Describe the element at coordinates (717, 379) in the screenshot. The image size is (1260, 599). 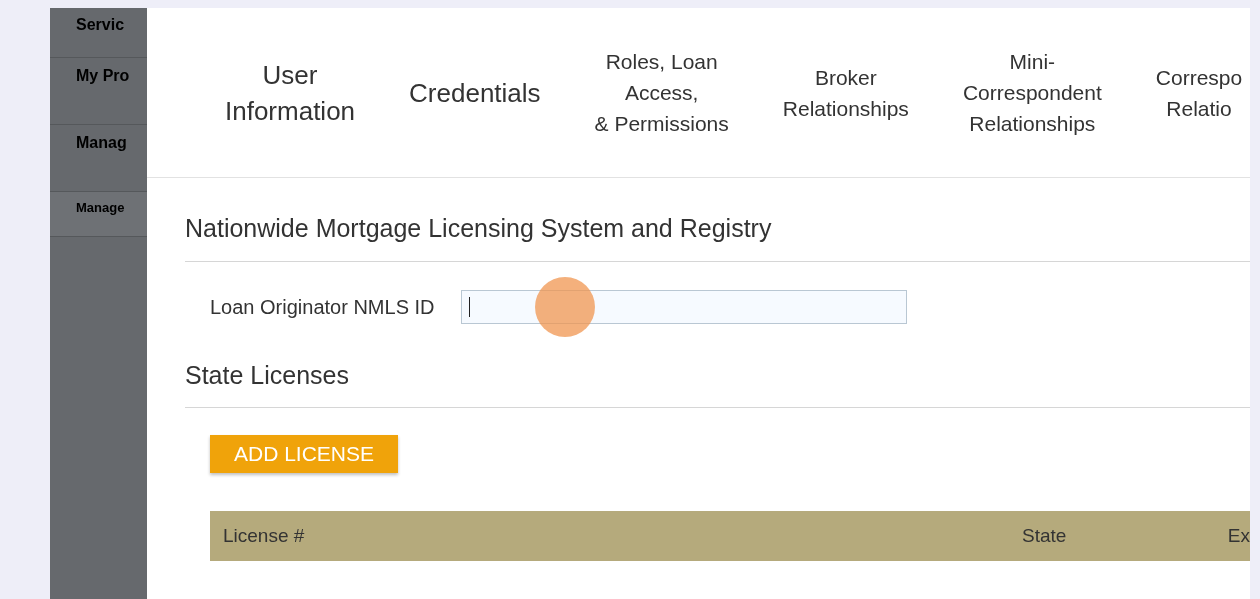
I see `section-heading: State Licenses` at that location.